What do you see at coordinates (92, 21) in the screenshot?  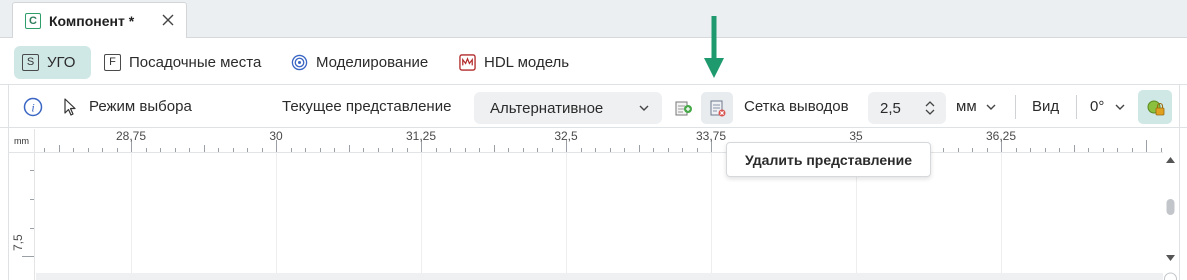 I see `document-tab-title: Компонент *` at bounding box center [92, 21].